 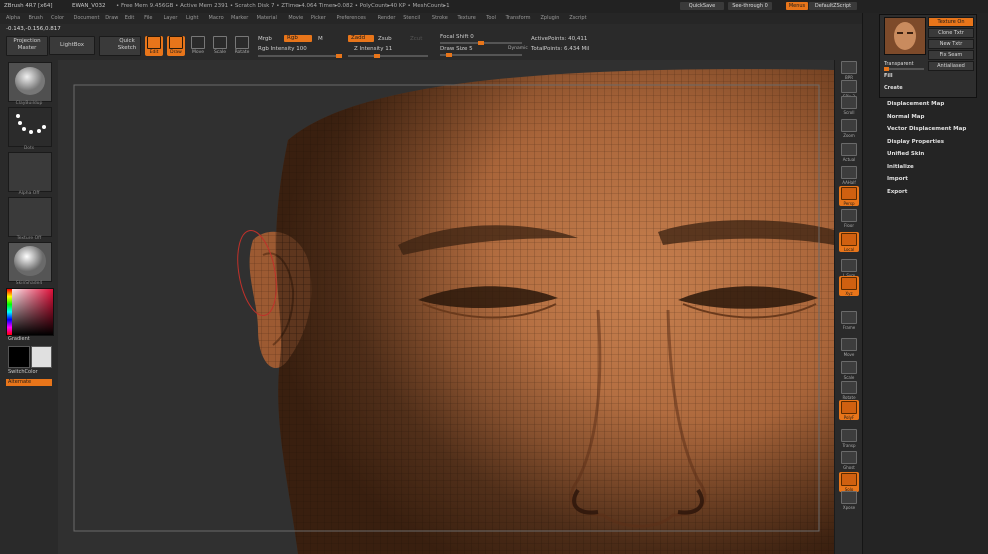 I want to click on menu-layer: Layer, so click(x=171, y=18).